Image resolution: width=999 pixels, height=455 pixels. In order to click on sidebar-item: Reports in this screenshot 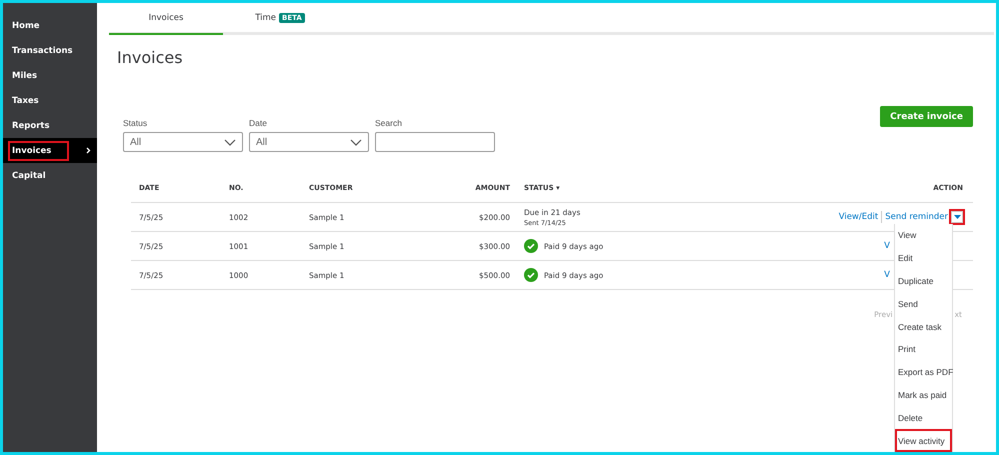, I will do `click(50, 125)`.